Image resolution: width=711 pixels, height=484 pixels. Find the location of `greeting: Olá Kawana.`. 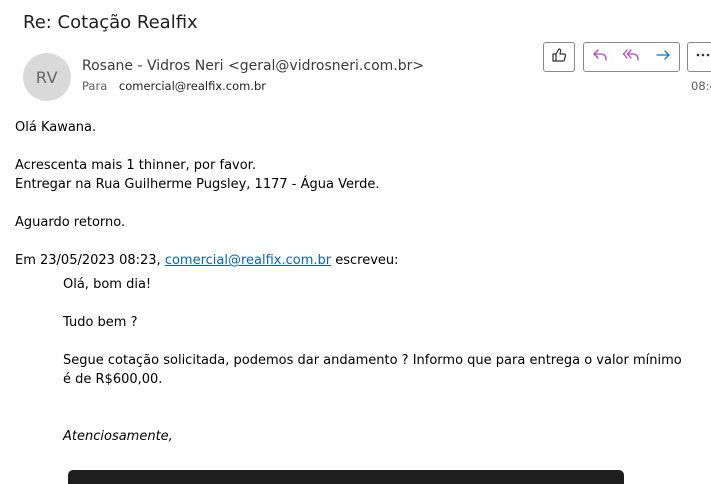

greeting: Olá Kawana. is located at coordinates (56, 127).